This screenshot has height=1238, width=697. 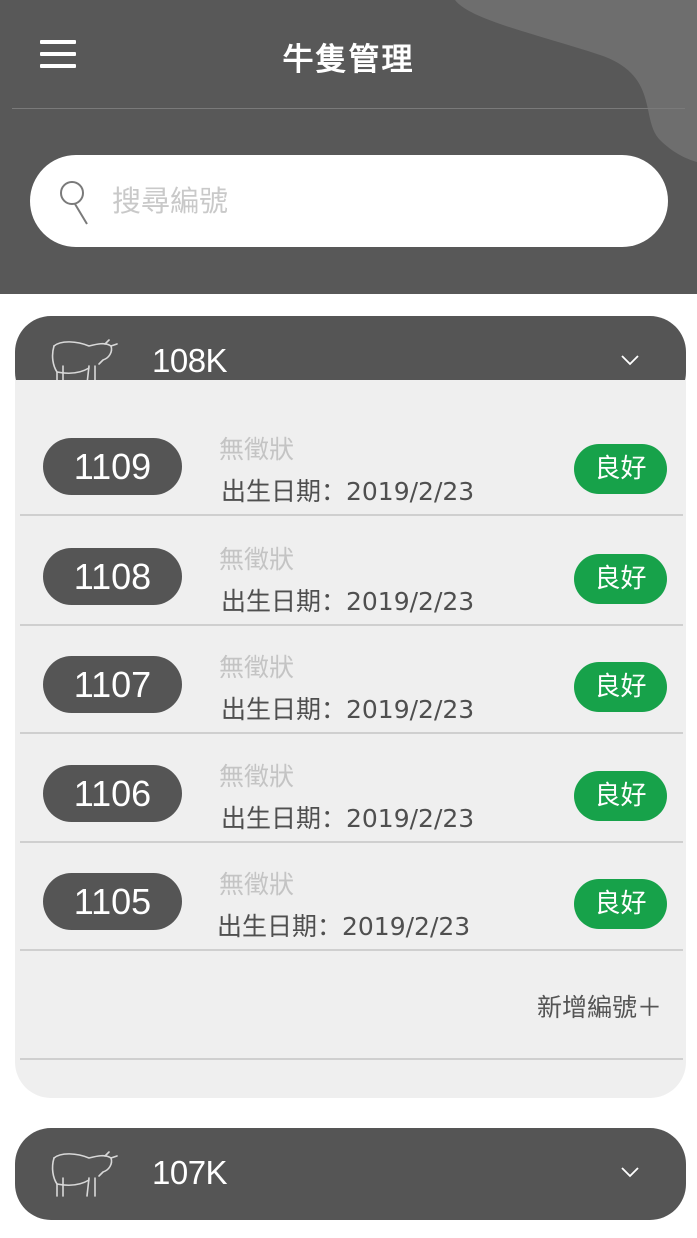 I want to click on search-bar, so click(x=349, y=201).